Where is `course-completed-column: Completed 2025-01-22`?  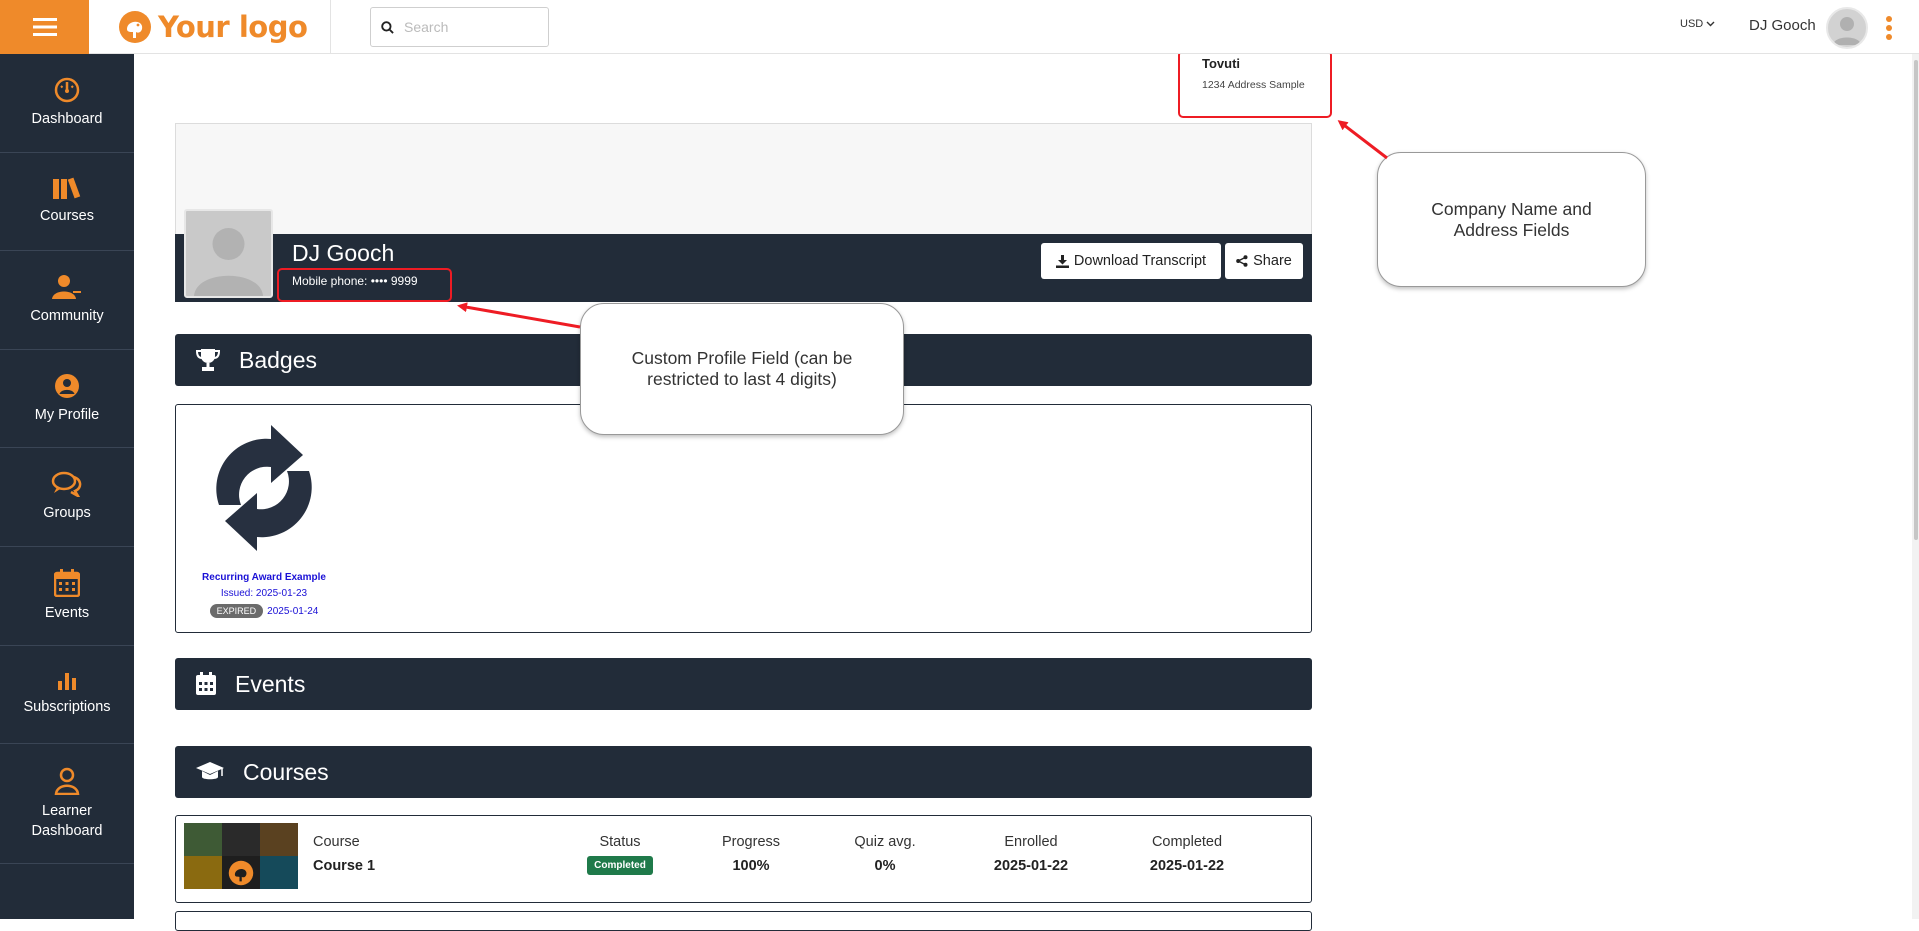 course-completed-column: Completed 2025-01-22 is located at coordinates (1187, 854).